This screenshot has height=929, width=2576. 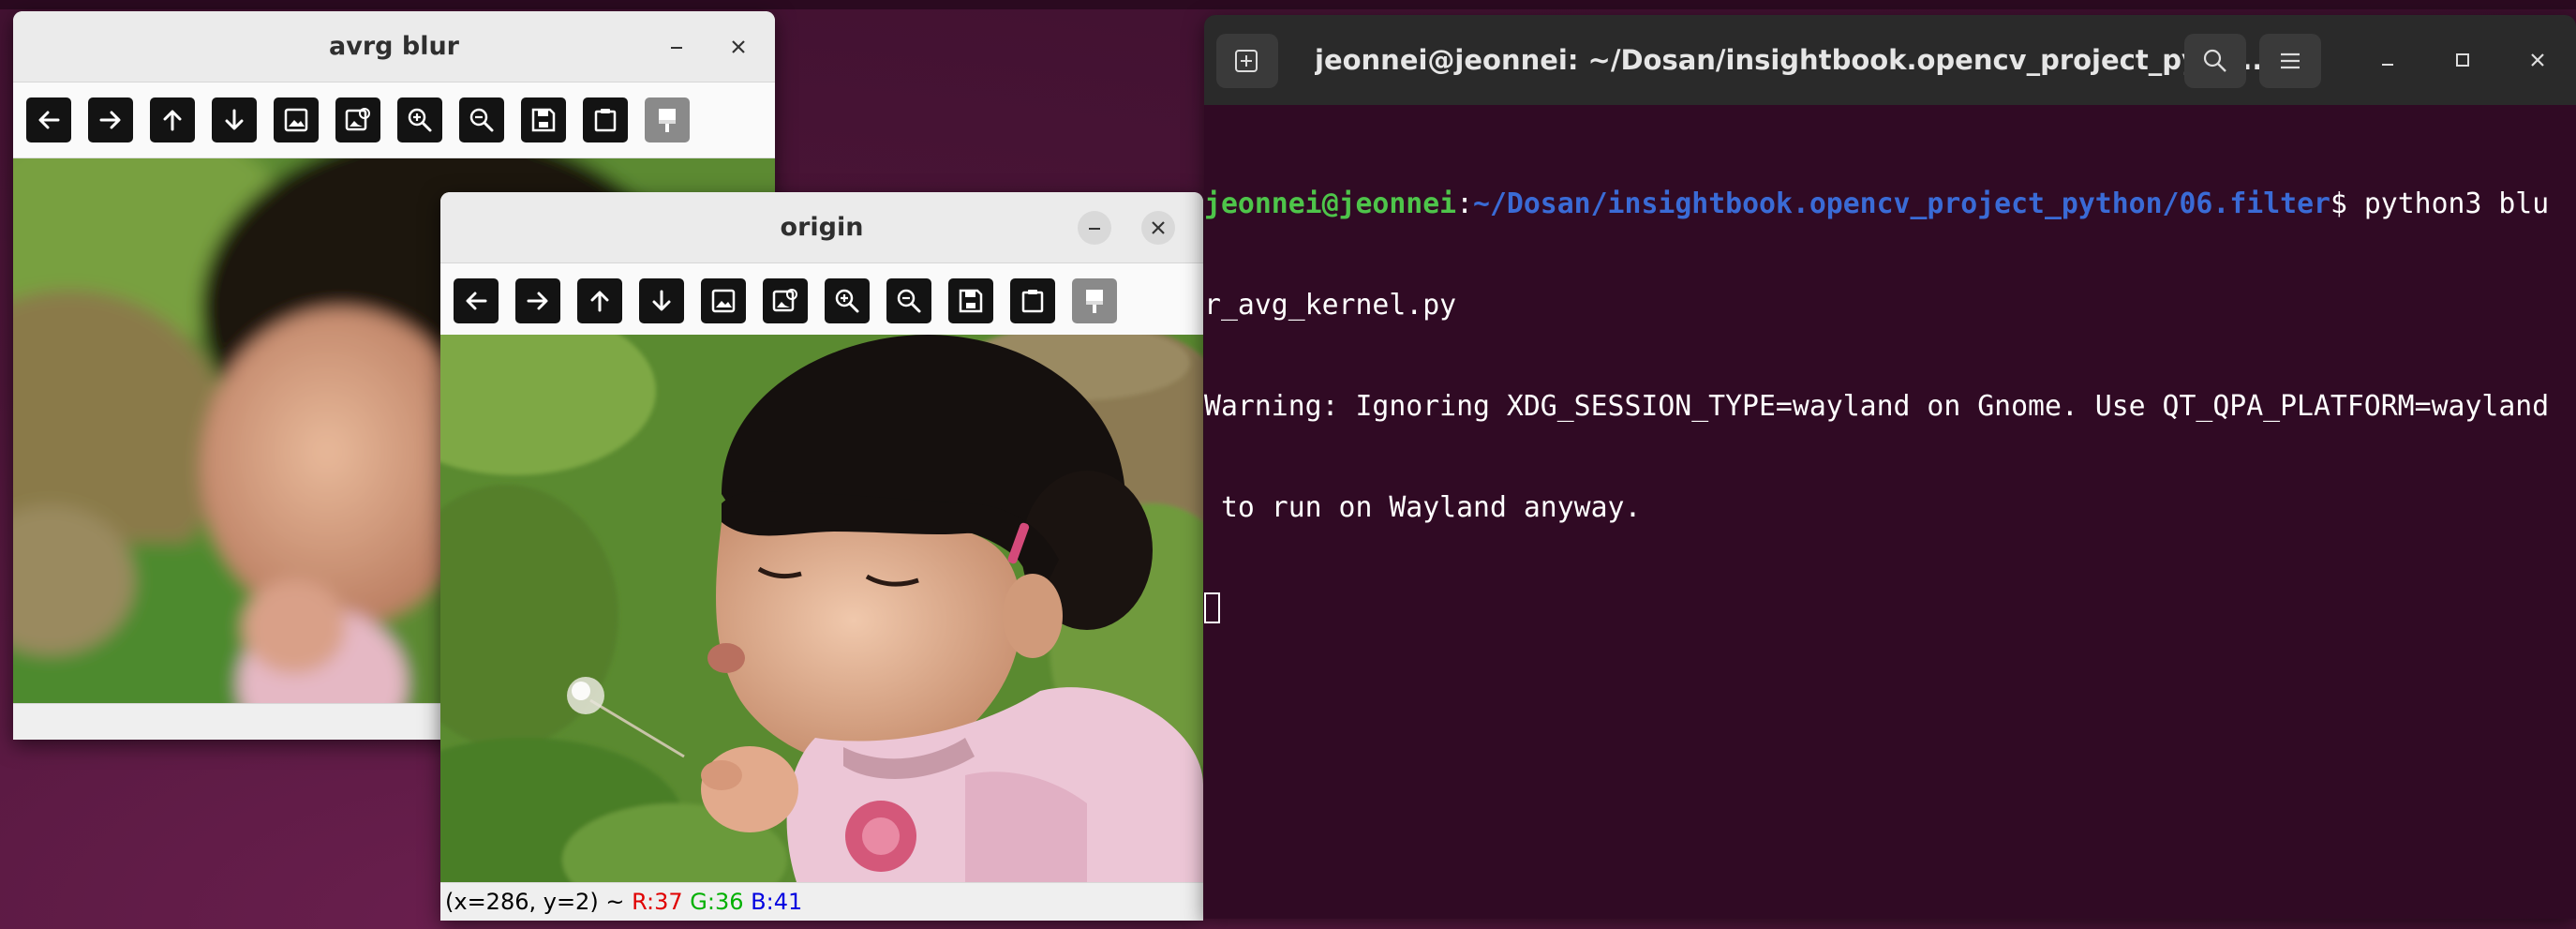 What do you see at coordinates (1890, 609) in the screenshot?
I see `cursor-line` at bounding box center [1890, 609].